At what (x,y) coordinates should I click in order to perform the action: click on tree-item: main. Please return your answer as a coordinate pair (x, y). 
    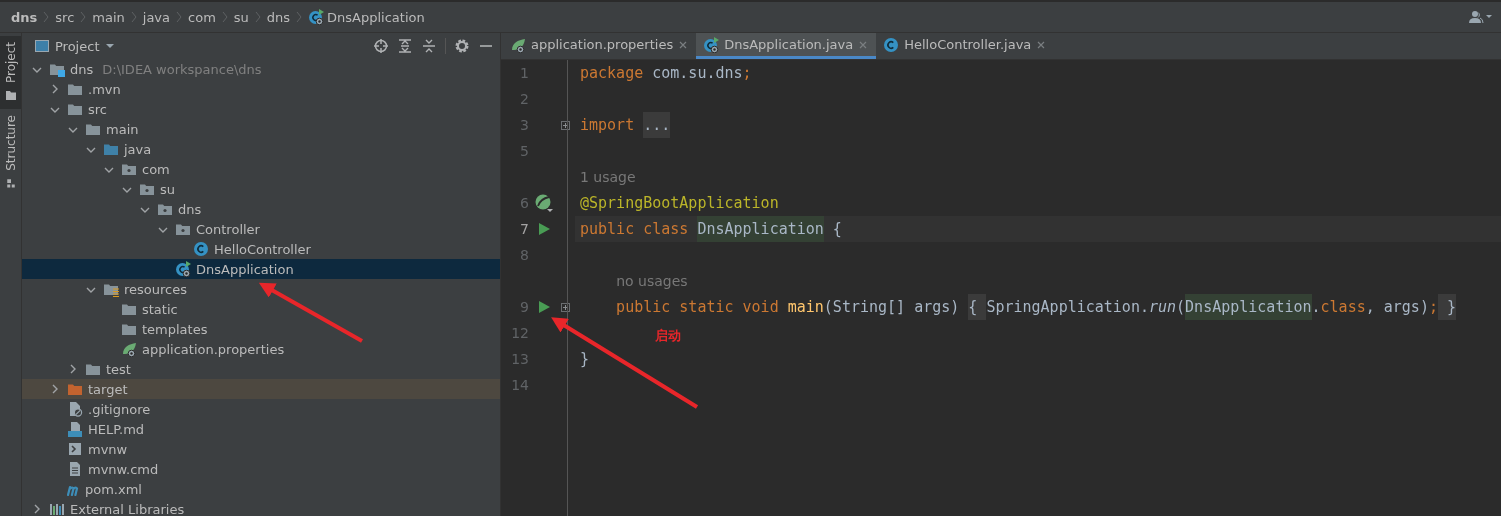
    Looking at the image, I should click on (261, 129).